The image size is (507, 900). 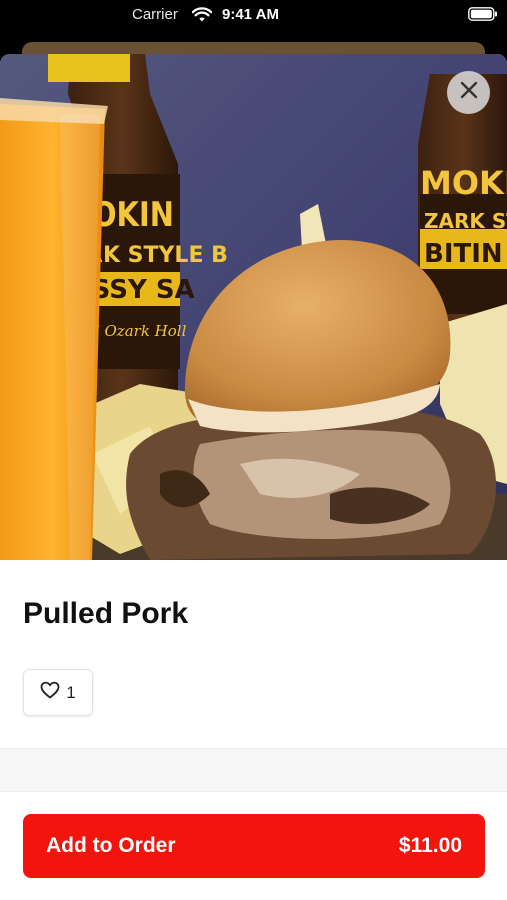 What do you see at coordinates (465, 221) in the screenshot?
I see `bottle-right-label-2: ZARK STY` at bounding box center [465, 221].